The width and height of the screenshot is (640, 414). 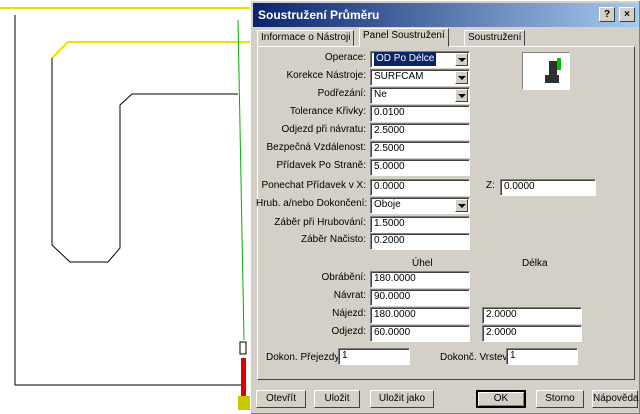 I want to click on tab-turning-panel: Panel Soustružení, so click(x=404, y=37).